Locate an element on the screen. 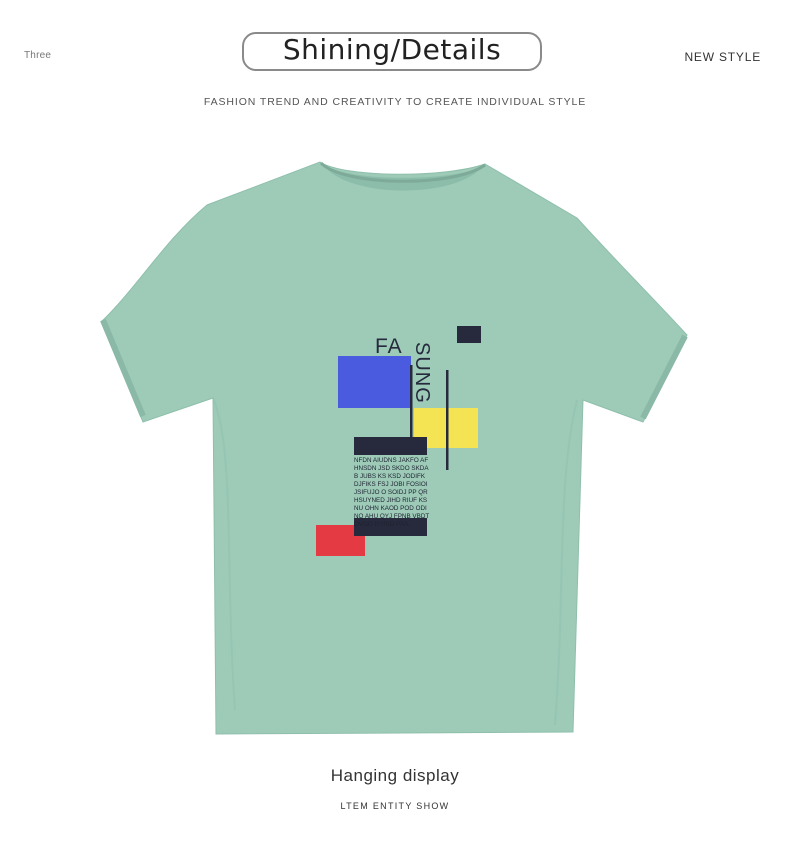  print-block-line: HNSDN JSD SKDO SKDA is located at coordinates (391, 468).